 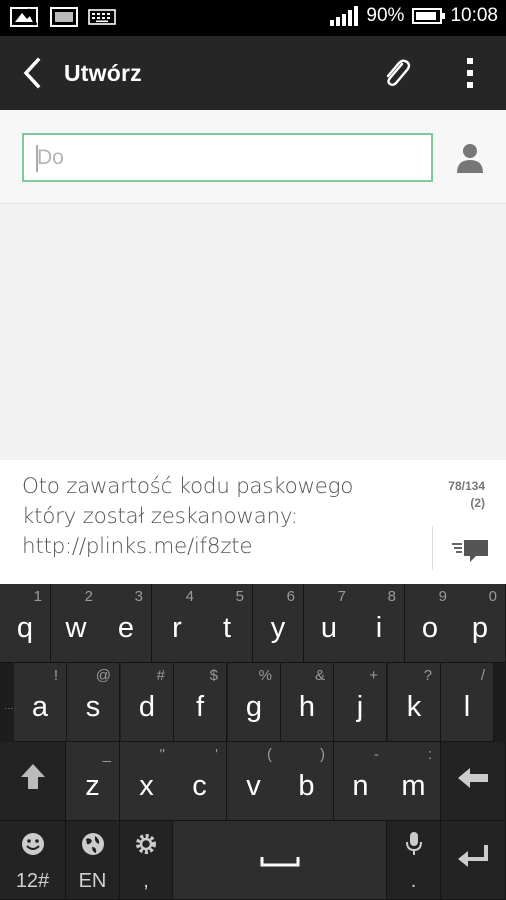 I want to click on key-i: 8i, so click(x=379, y=623).